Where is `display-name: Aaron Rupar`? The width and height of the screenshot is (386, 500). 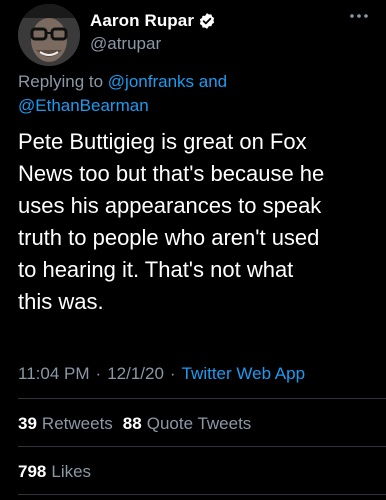
display-name: Aaron Rupar is located at coordinates (142, 21).